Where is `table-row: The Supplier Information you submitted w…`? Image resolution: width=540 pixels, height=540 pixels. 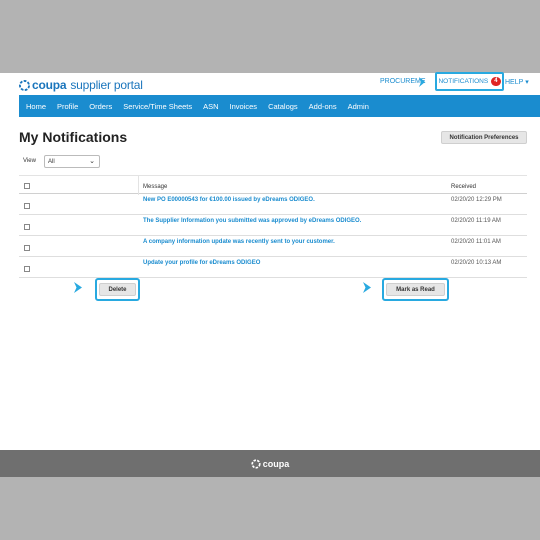 table-row: The Supplier Information you submitted w… is located at coordinates (273, 225).